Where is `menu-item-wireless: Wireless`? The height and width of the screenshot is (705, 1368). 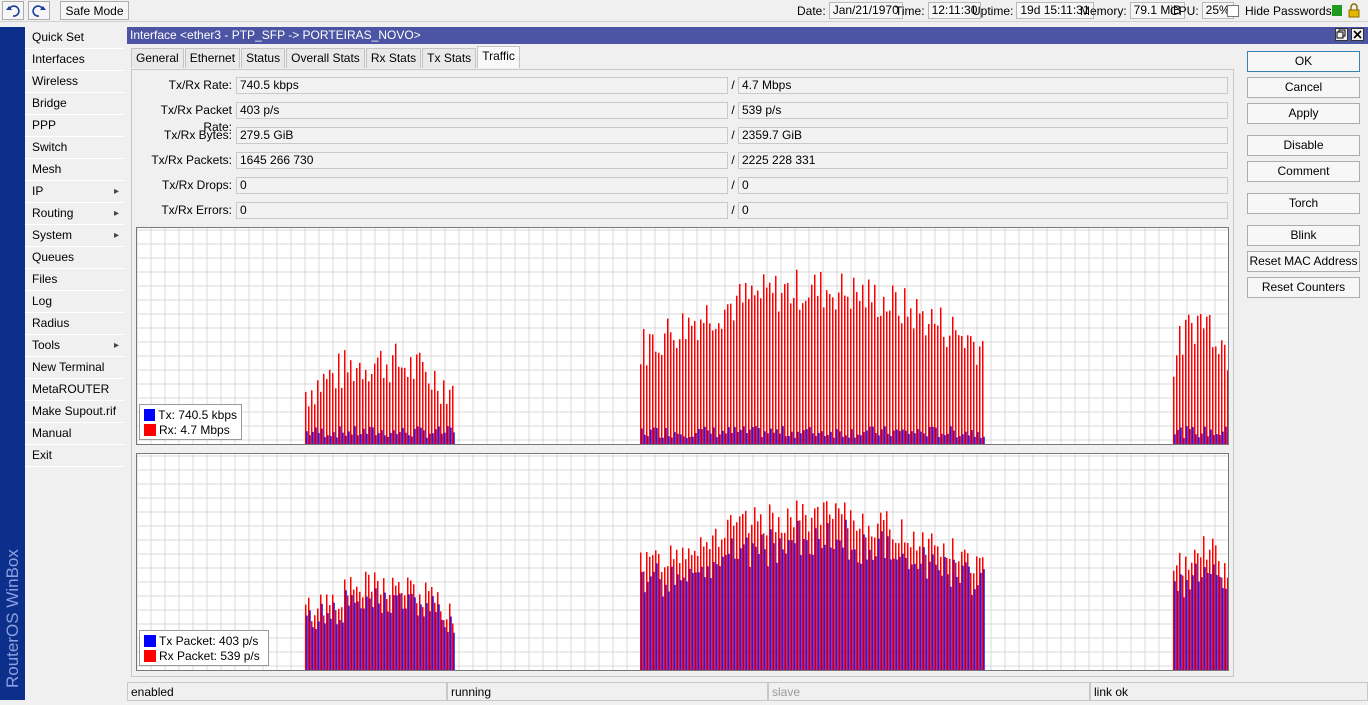
menu-item-wireless: Wireless is located at coordinates (75, 82).